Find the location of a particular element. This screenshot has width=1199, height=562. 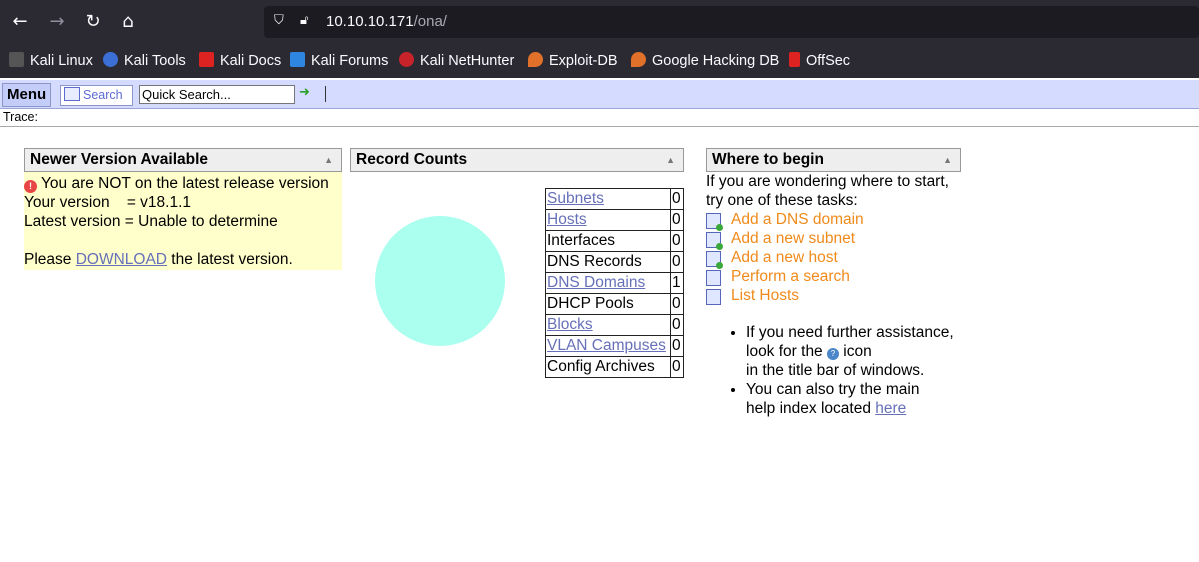

reload-icon: ↻ is located at coordinates (93, 22).